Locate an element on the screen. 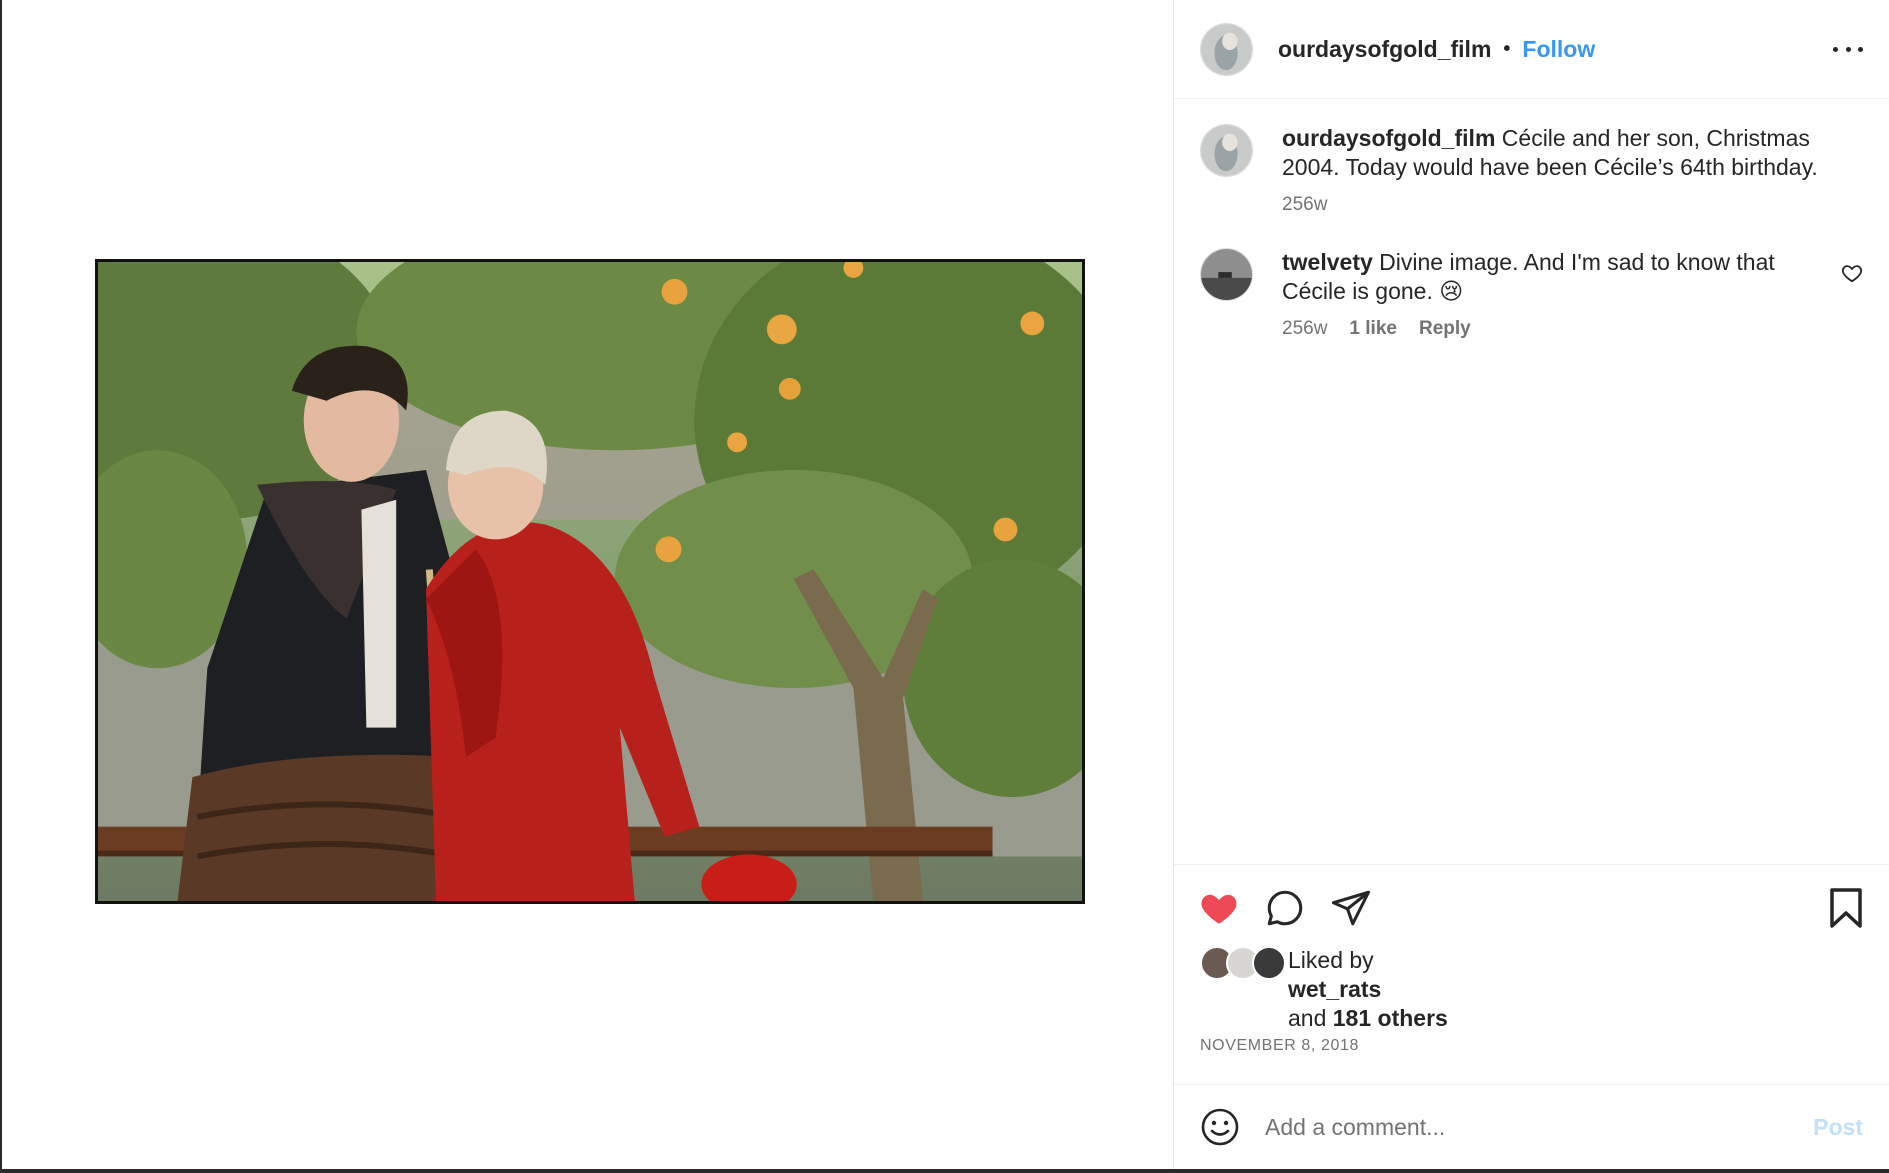  ellipsis-icon is located at coordinates (1848, 49).